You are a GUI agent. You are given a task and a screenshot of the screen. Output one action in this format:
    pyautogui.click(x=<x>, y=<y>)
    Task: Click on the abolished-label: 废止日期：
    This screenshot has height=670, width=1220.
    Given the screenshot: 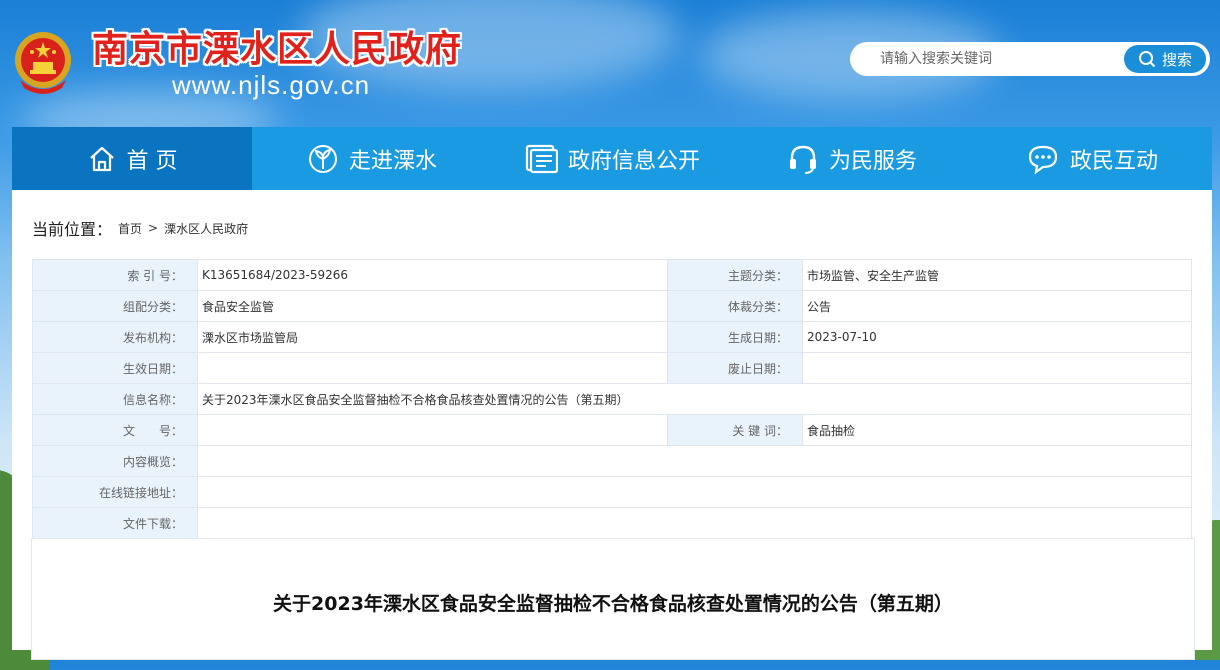 What is the action you would take?
    pyautogui.click(x=735, y=368)
    